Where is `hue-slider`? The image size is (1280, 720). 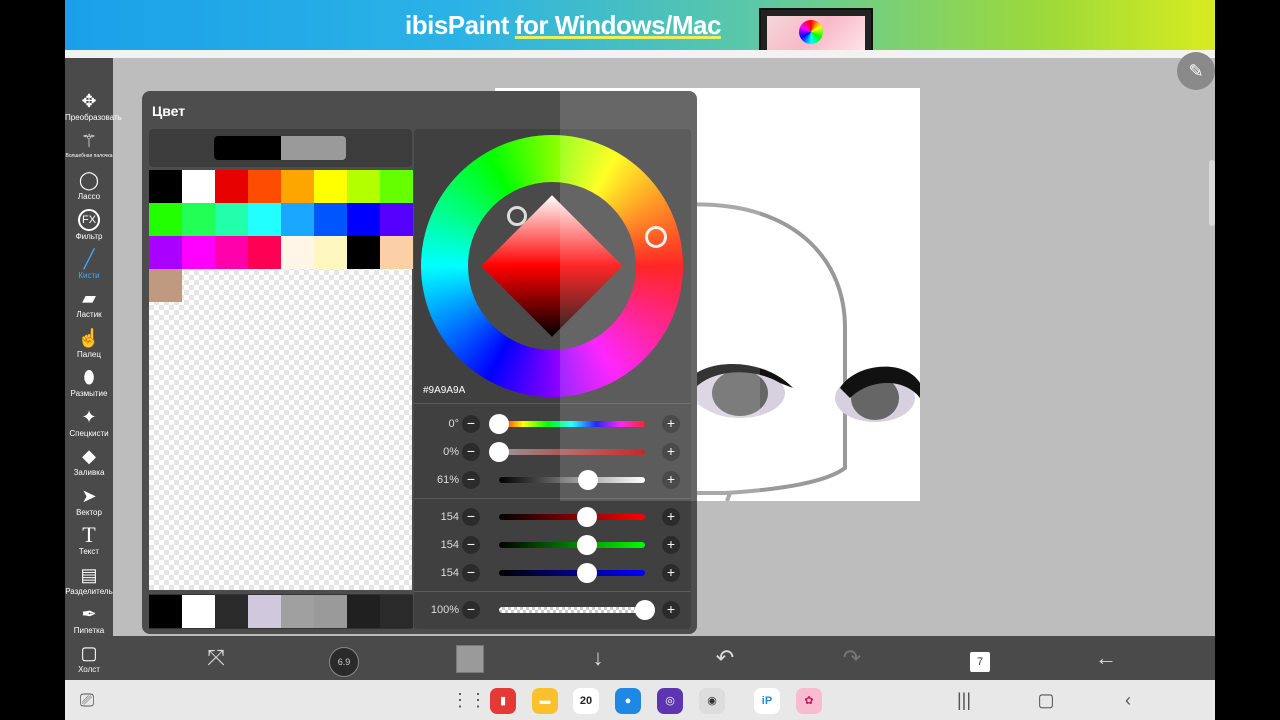 hue-slider is located at coordinates (572, 424).